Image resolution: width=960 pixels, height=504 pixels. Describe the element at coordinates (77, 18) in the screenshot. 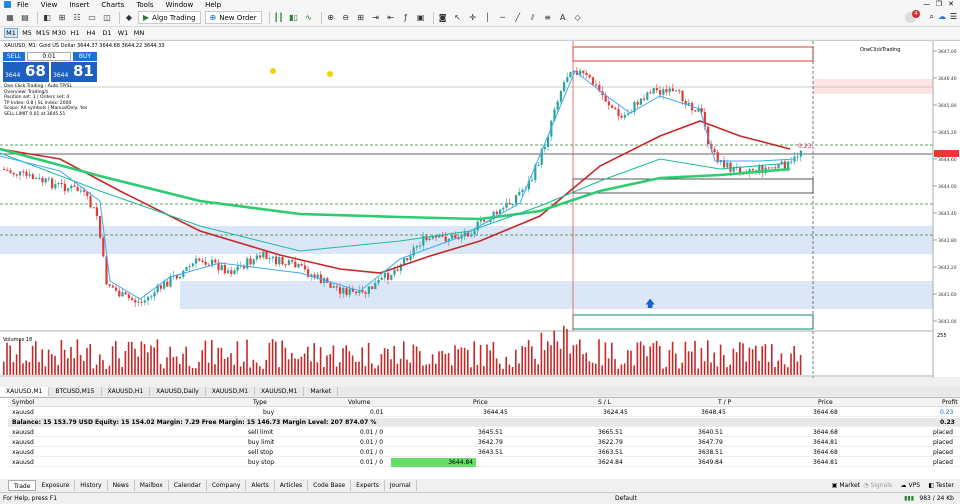

I see `navigator-icon: ☷` at that location.